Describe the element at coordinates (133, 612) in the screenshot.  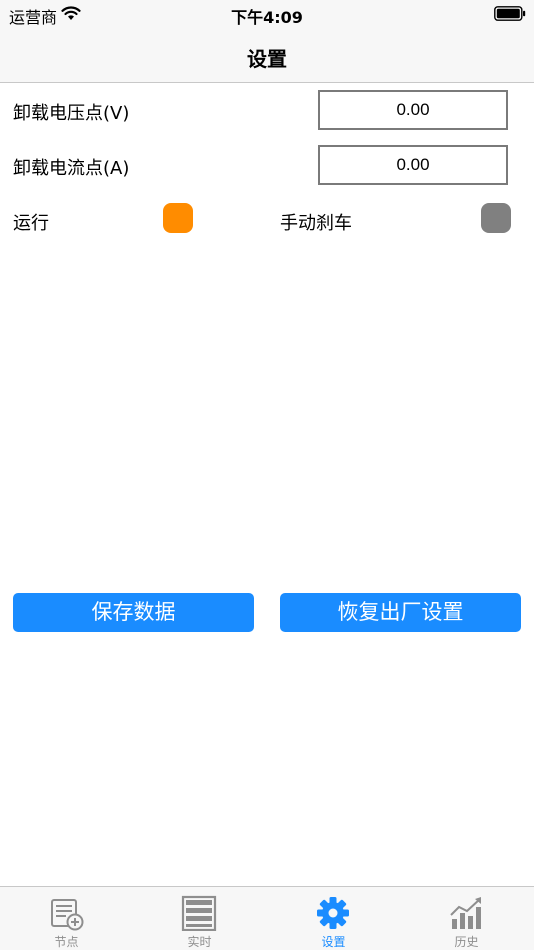
I see `save-data-button: 保存数据` at that location.